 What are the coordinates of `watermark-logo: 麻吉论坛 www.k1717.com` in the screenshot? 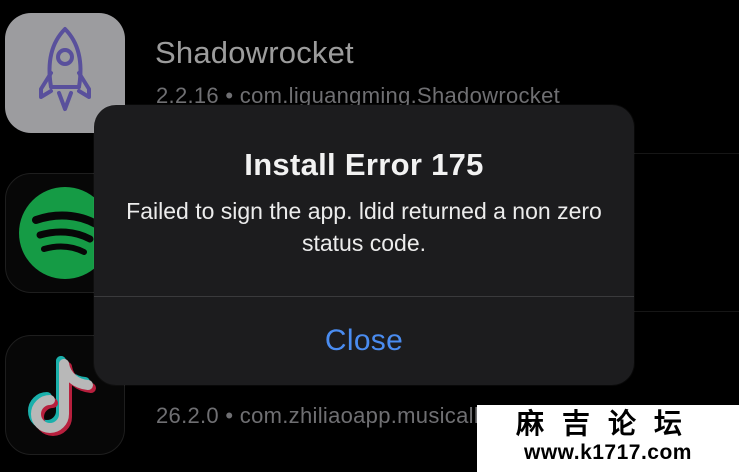 It's located at (608, 438).